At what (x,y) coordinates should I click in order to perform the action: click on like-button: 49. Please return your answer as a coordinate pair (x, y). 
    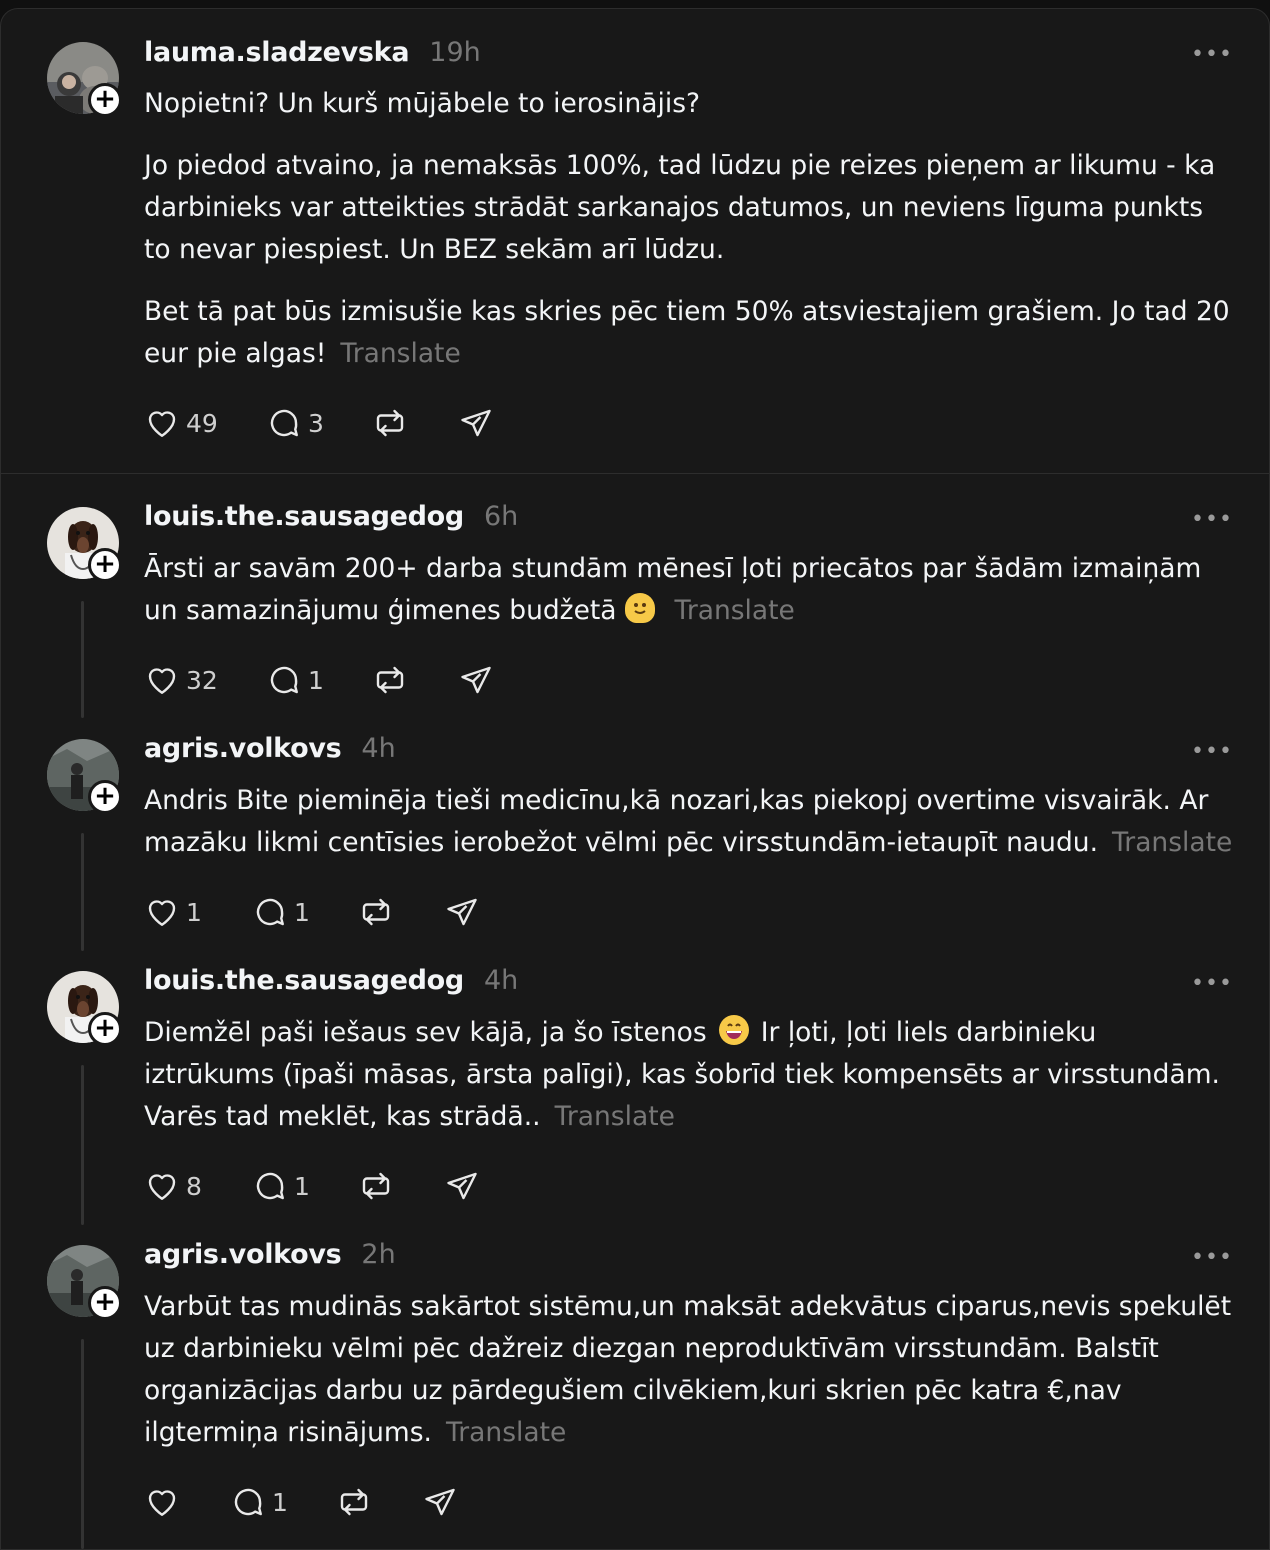
    Looking at the image, I should click on (205, 423).